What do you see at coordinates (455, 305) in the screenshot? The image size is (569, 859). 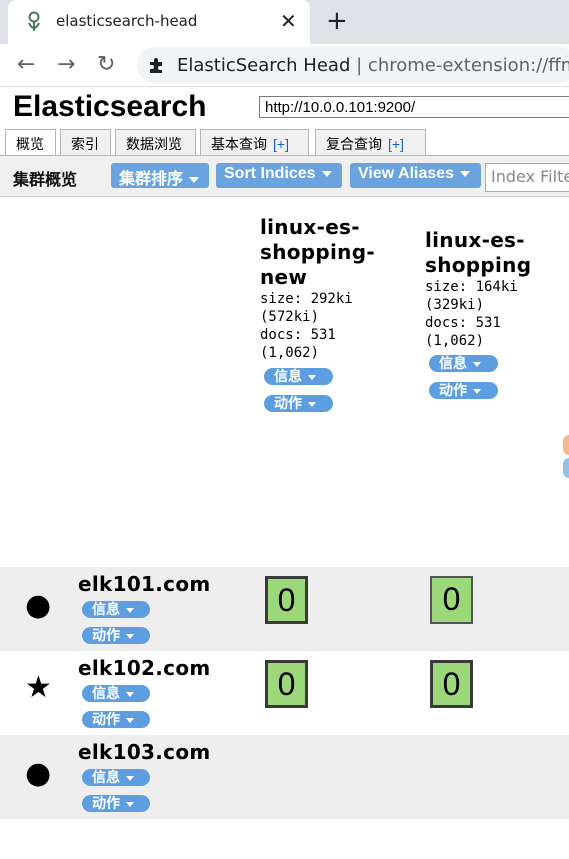 I see `index-size-total: (329ki)` at bounding box center [455, 305].